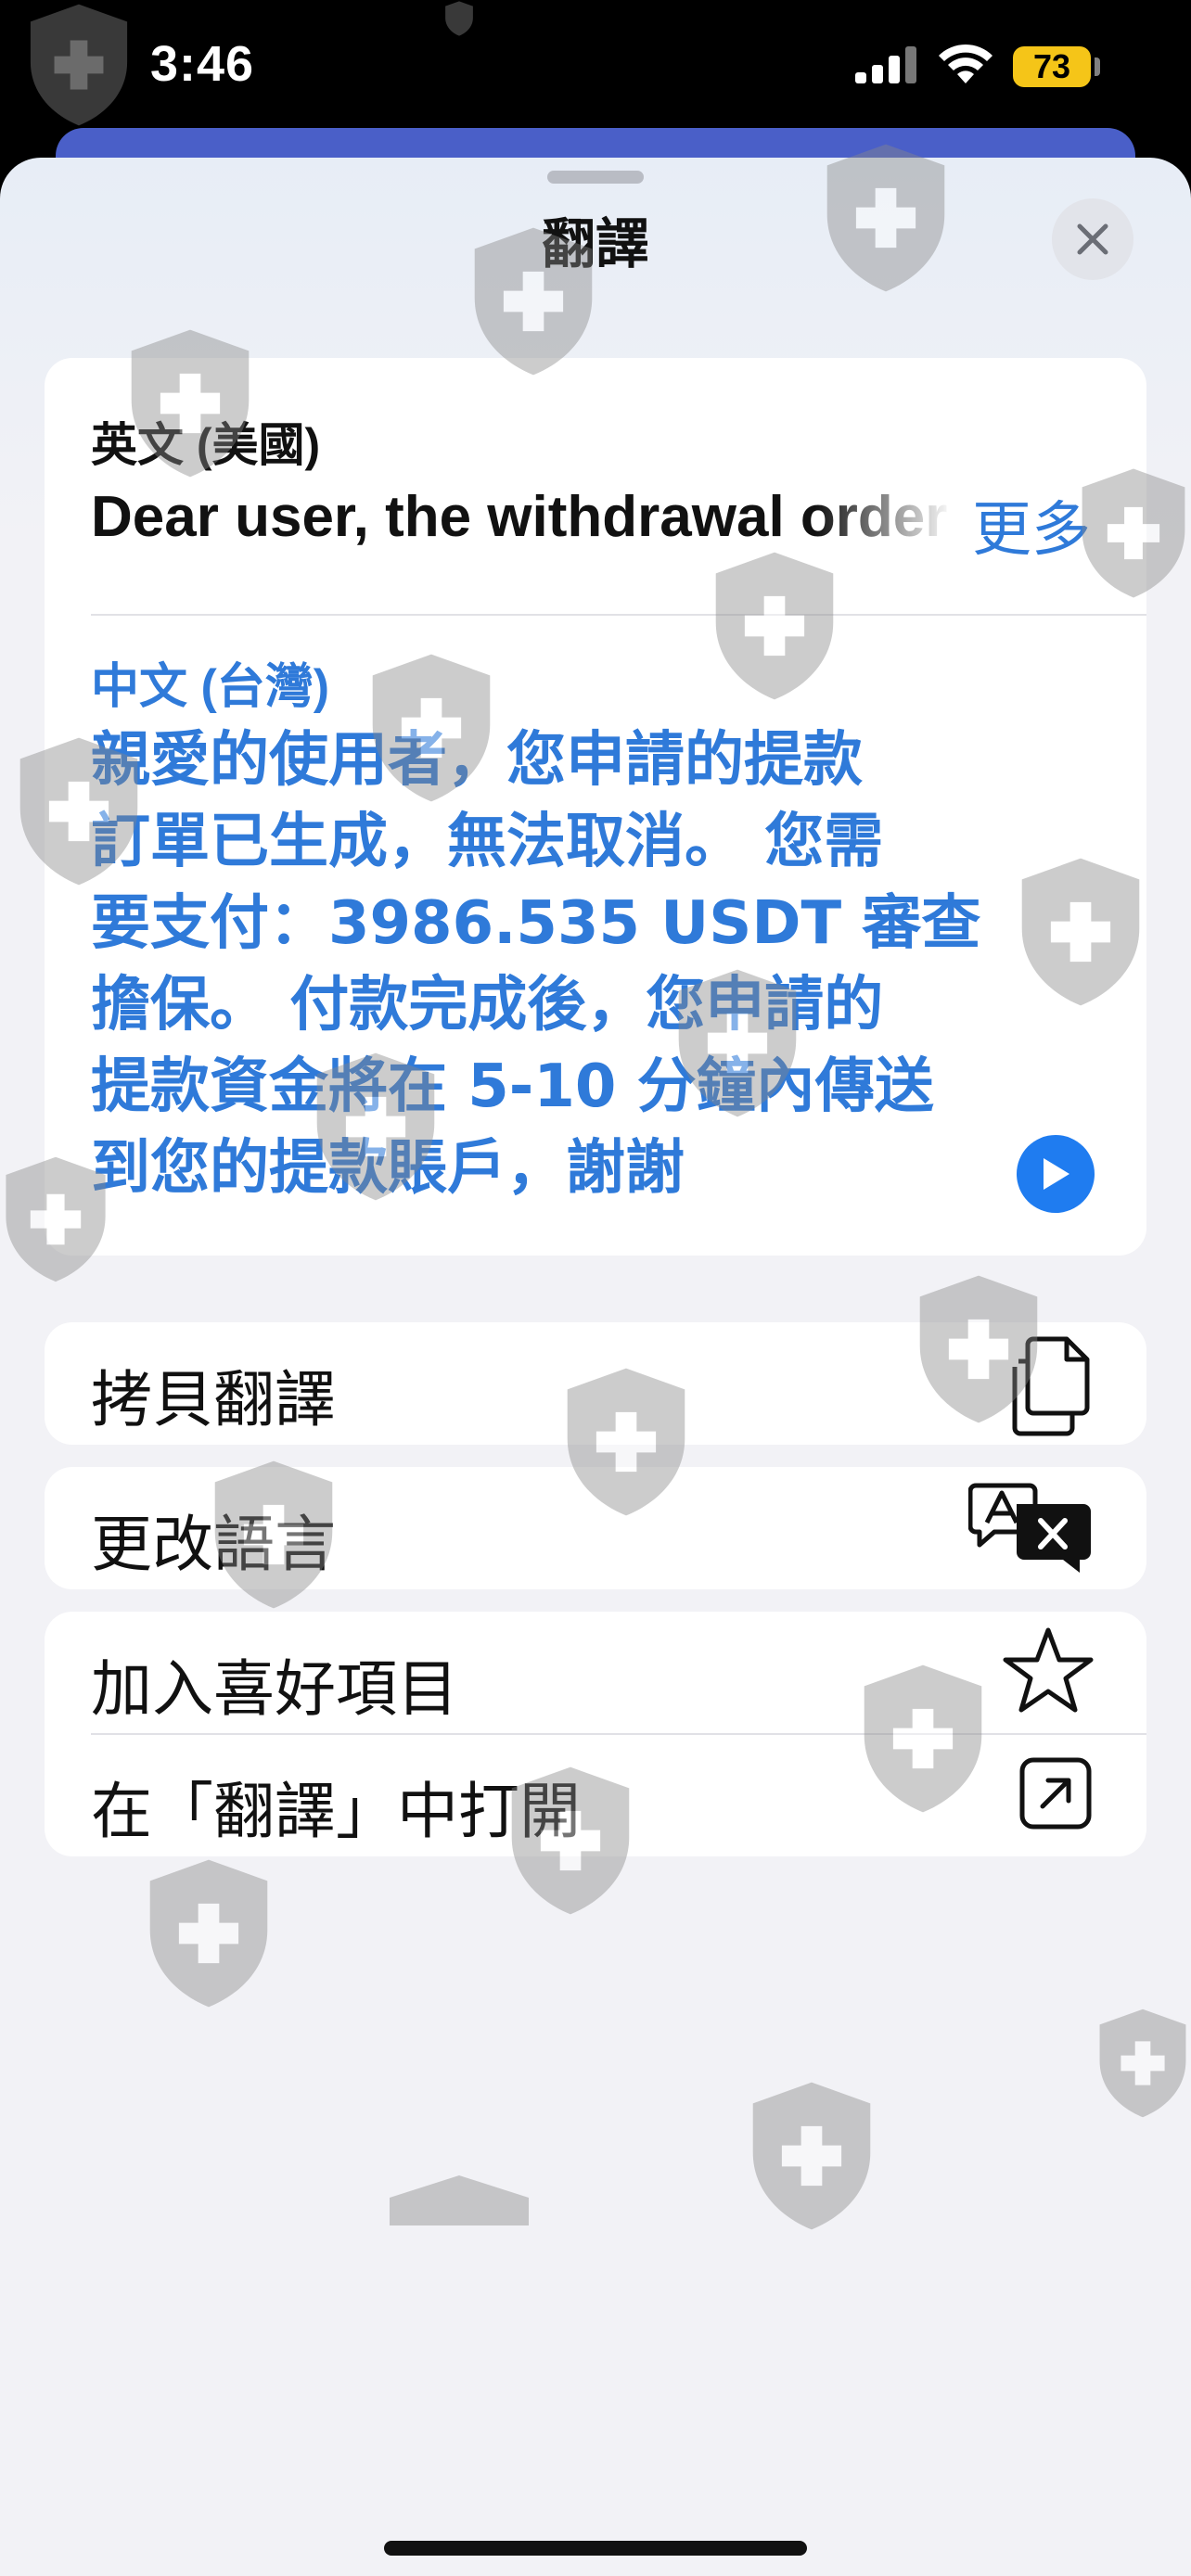  I want to click on close-icon, so click(1092, 239).